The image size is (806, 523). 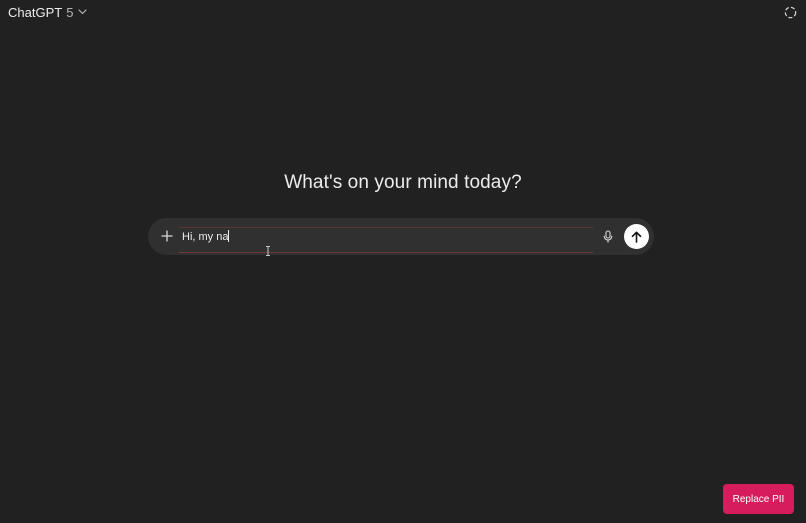 I want to click on dashed-circle-icon, so click(x=790, y=12).